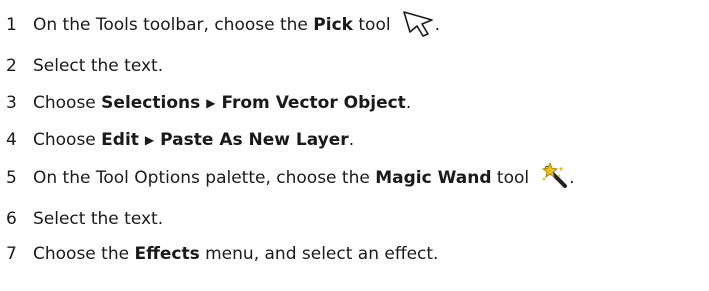 This screenshot has height=291, width=709. What do you see at coordinates (84, 253) in the screenshot?
I see `step-text-part: Choose the` at bounding box center [84, 253].